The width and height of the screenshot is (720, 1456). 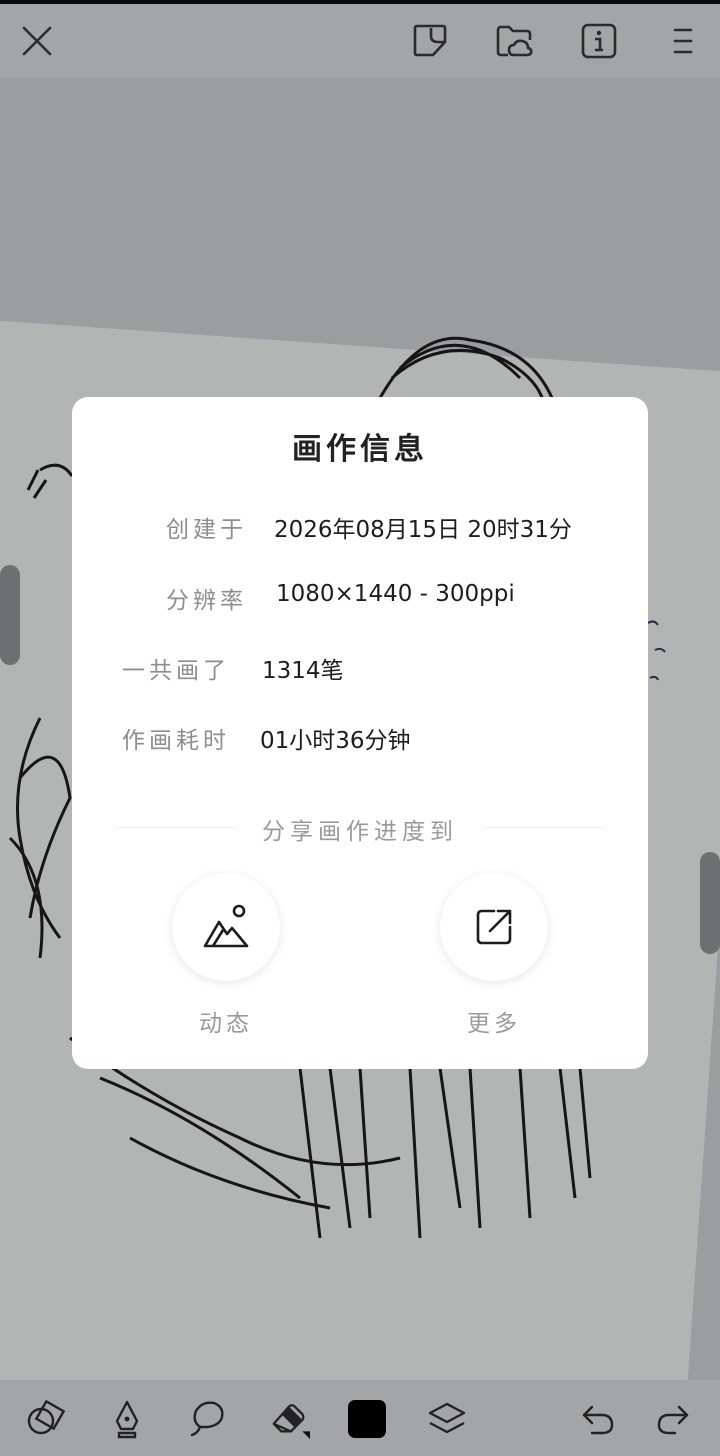 What do you see at coordinates (127, 1419) in the screenshot?
I see `pen-nib-icon` at bounding box center [127, 1419].